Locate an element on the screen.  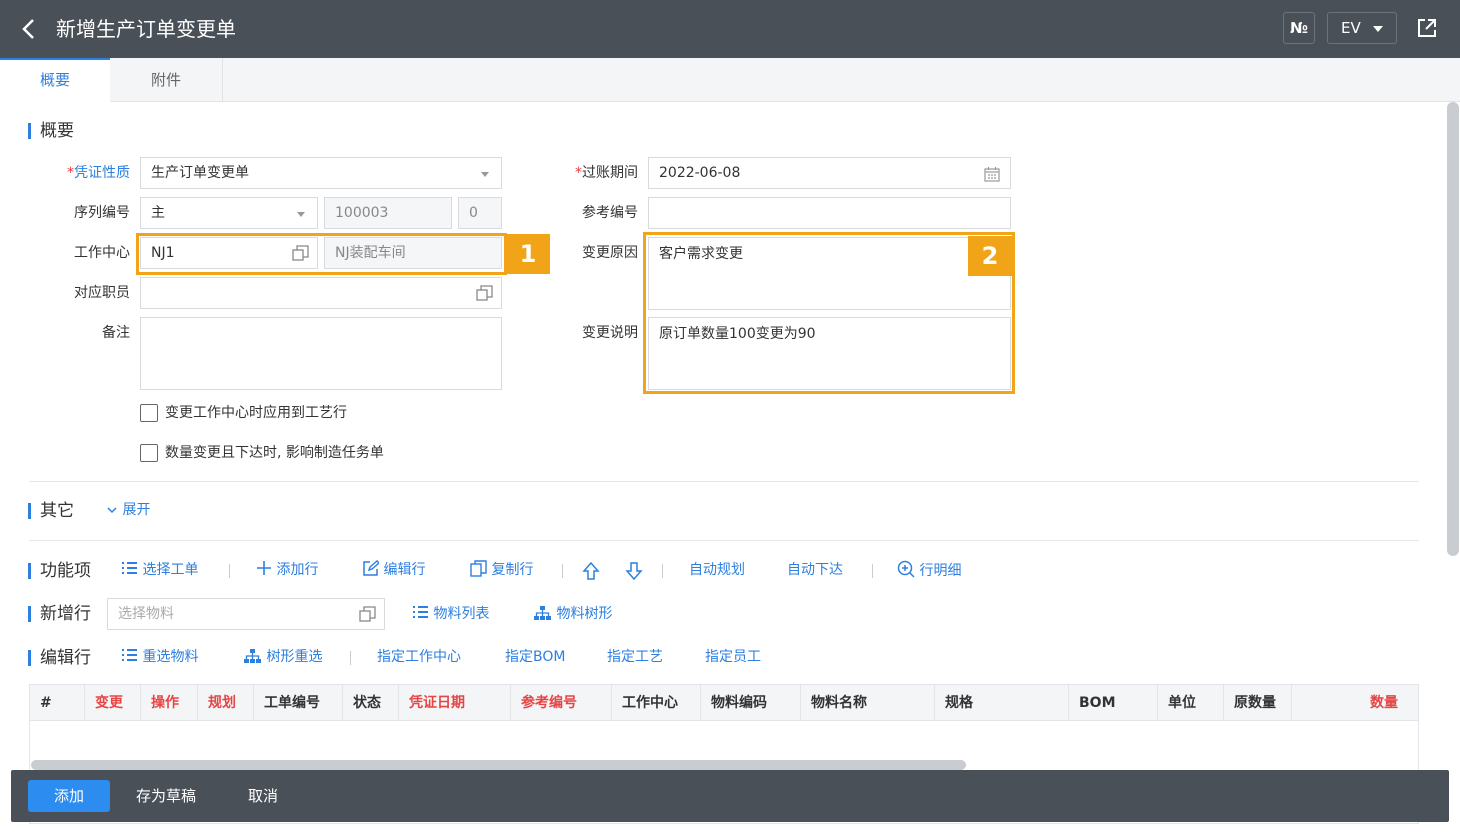
section-title-edit-row: 编辑行 is located at coordinates (59, 658).